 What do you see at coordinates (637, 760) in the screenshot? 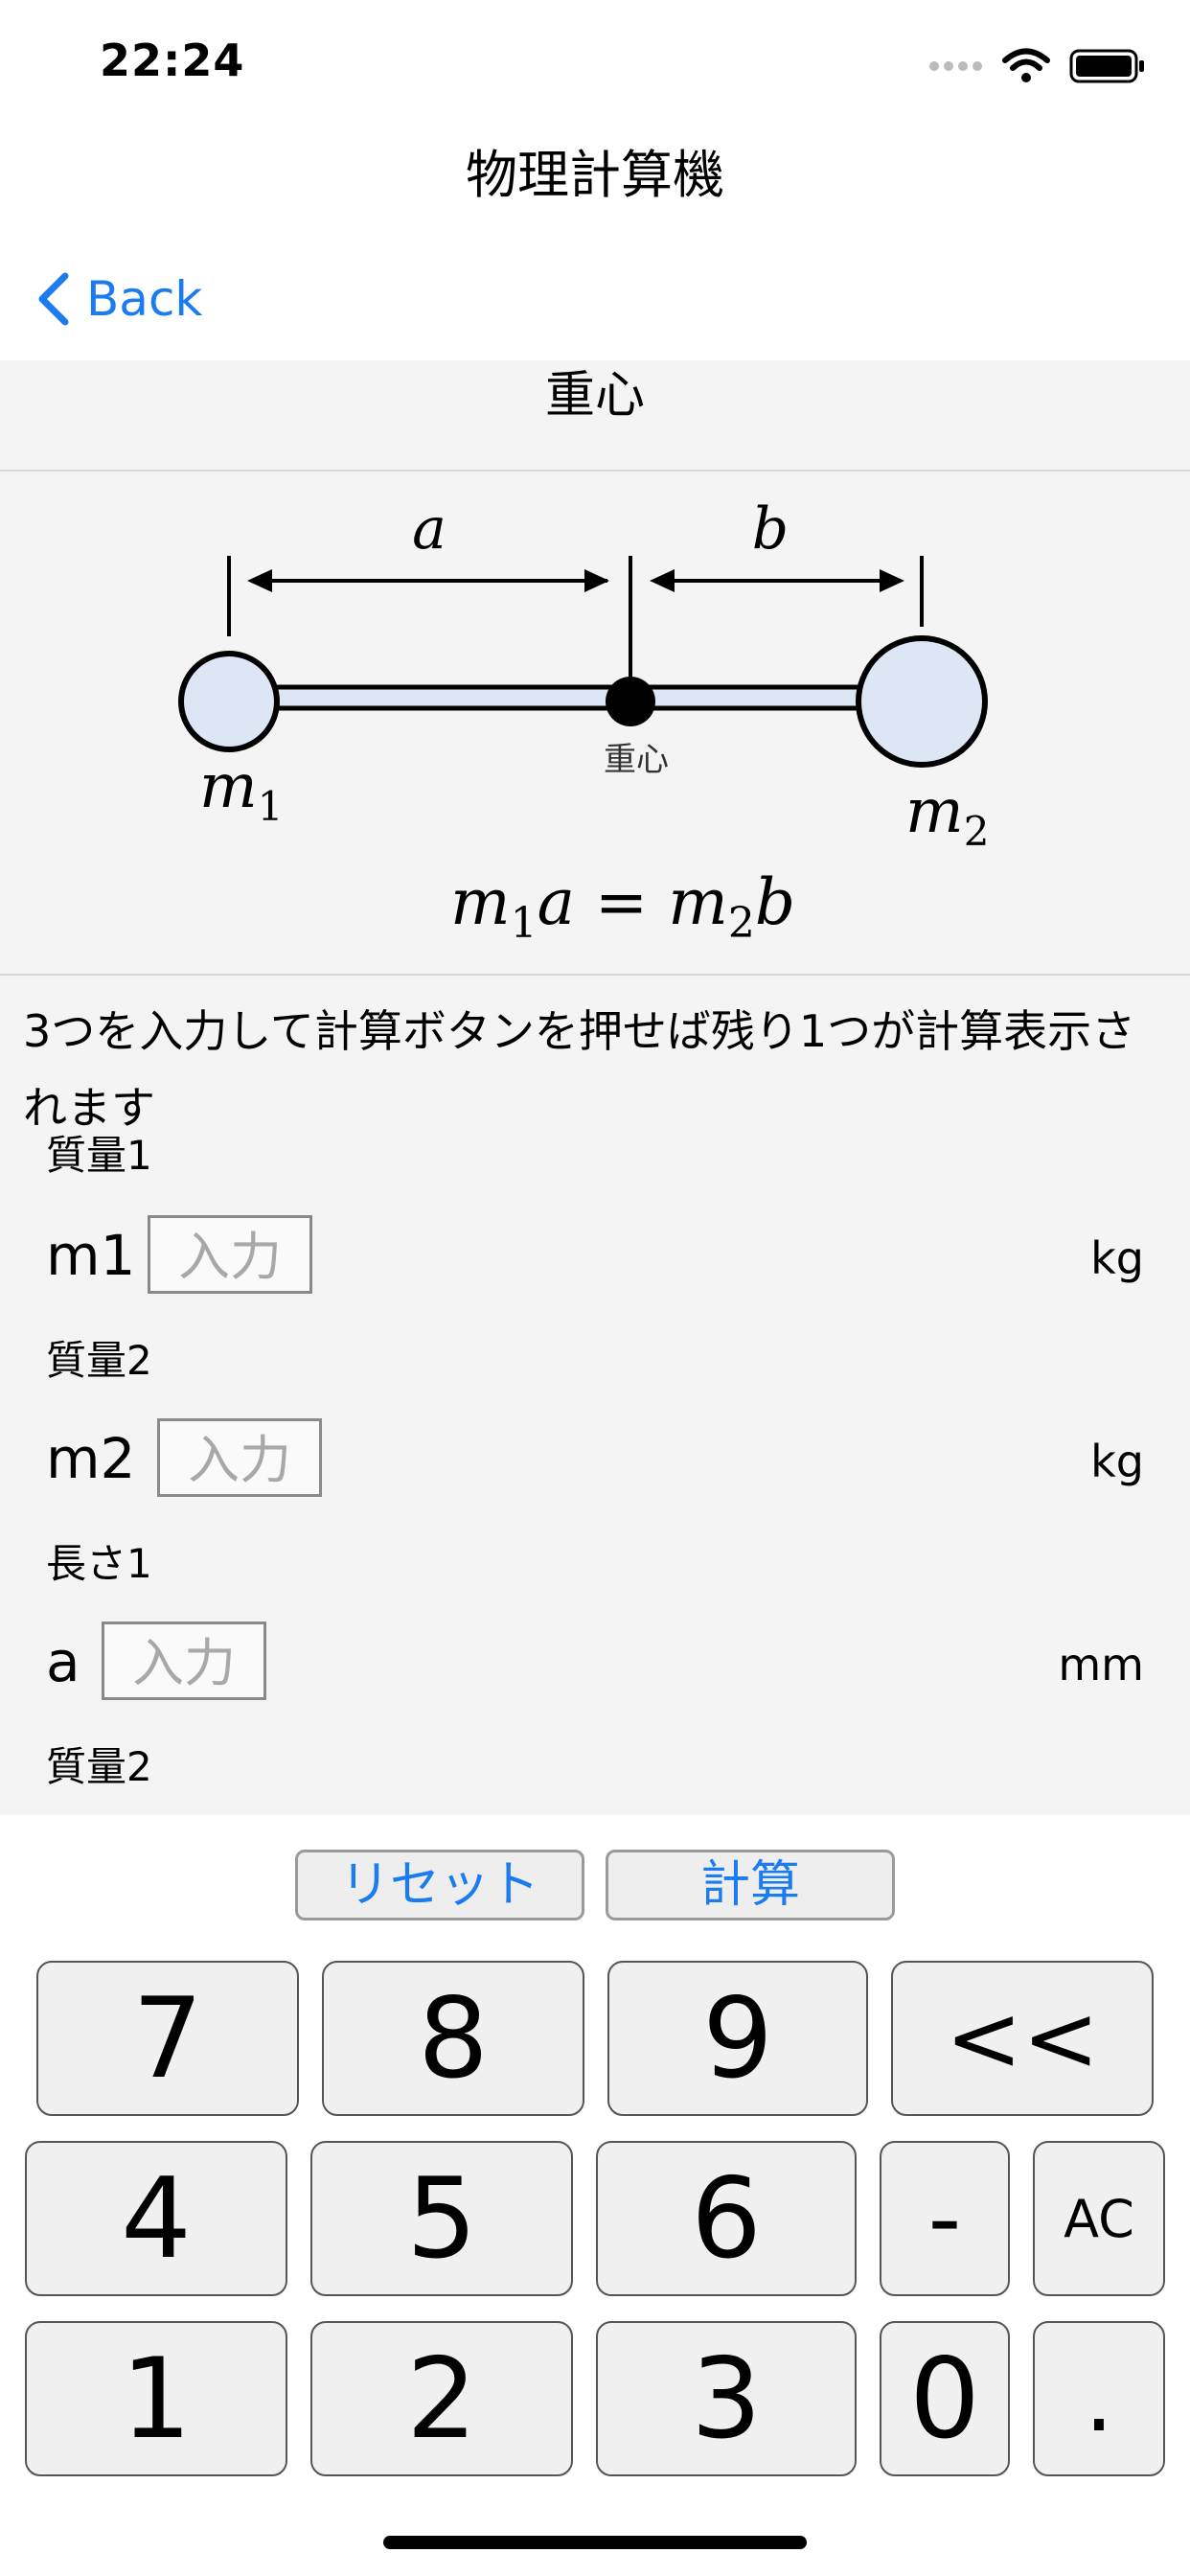
I see `center-label: 重心` at bounding box center [637, 760].